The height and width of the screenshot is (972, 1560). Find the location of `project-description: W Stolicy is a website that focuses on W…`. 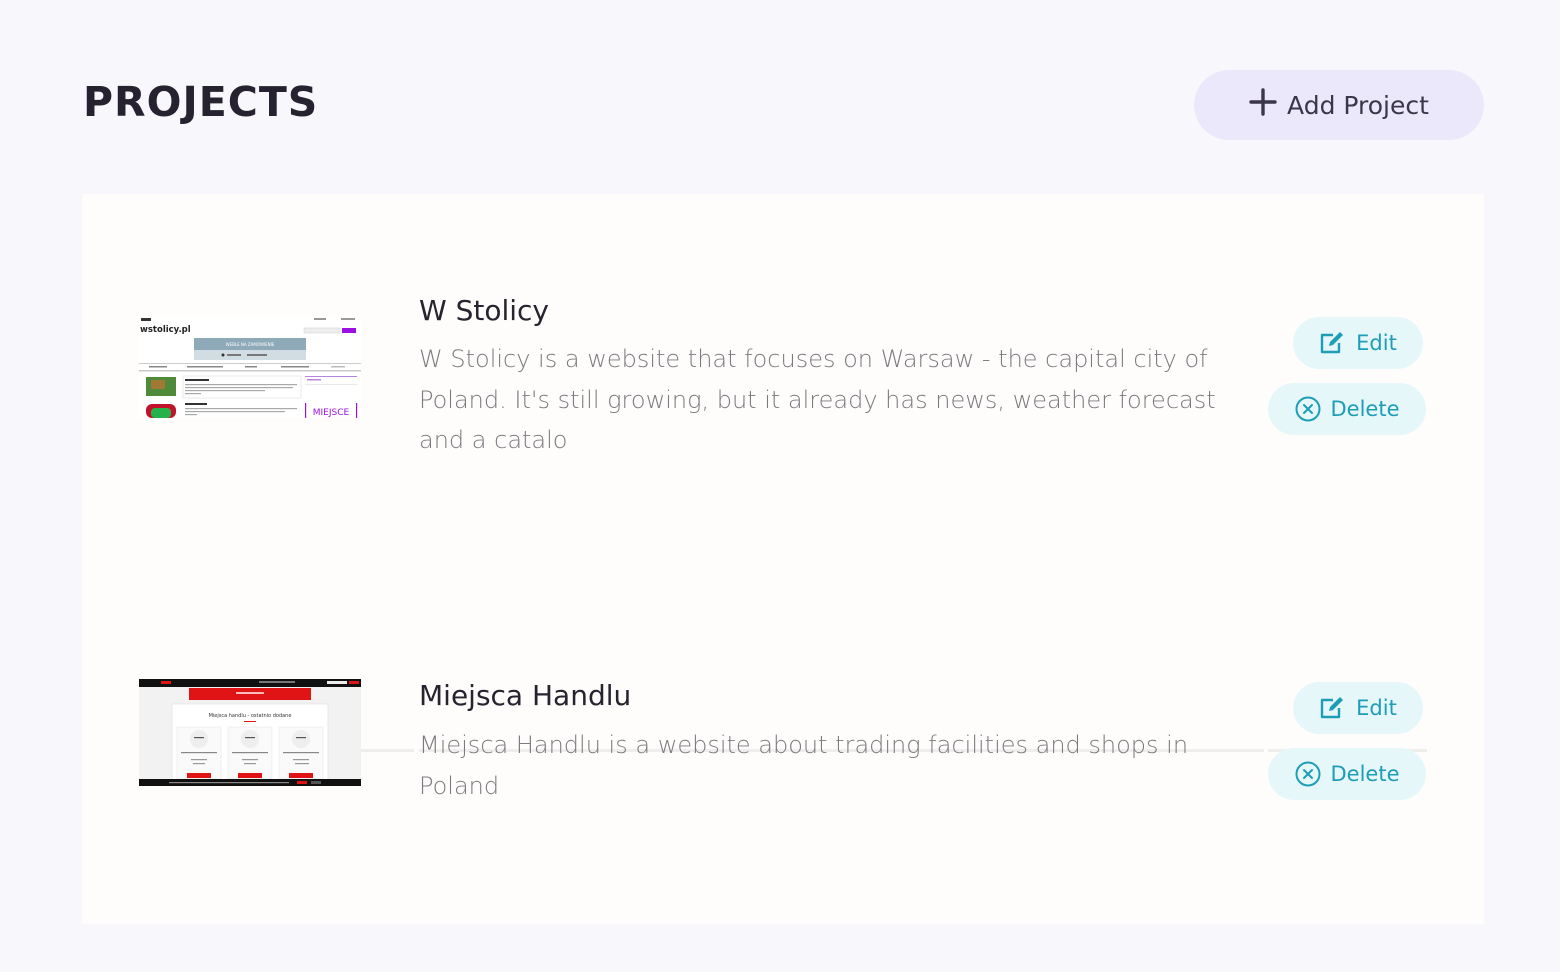

project-description: W Stolicy is a website that focuses on W… is located at coordinates (817, 399).